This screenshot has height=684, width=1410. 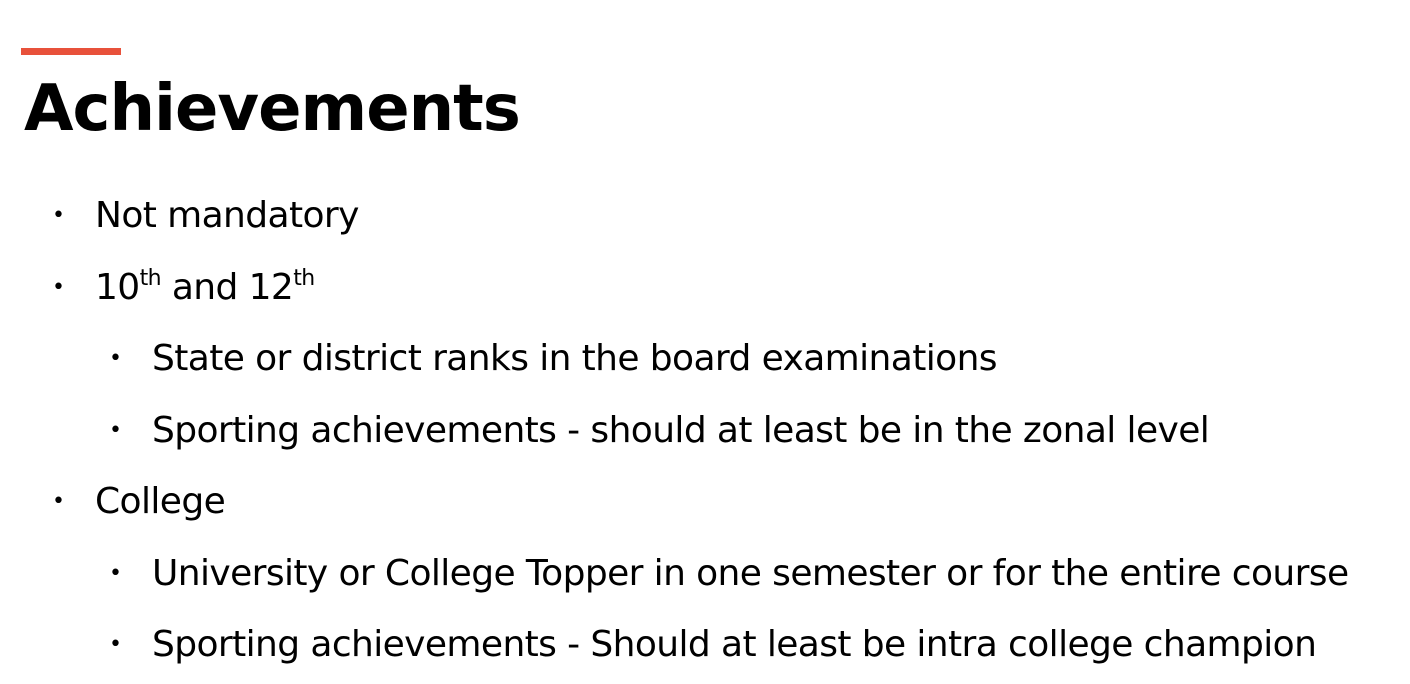 I want to click on grade-connector: and 12, so click(x=227, y=287).